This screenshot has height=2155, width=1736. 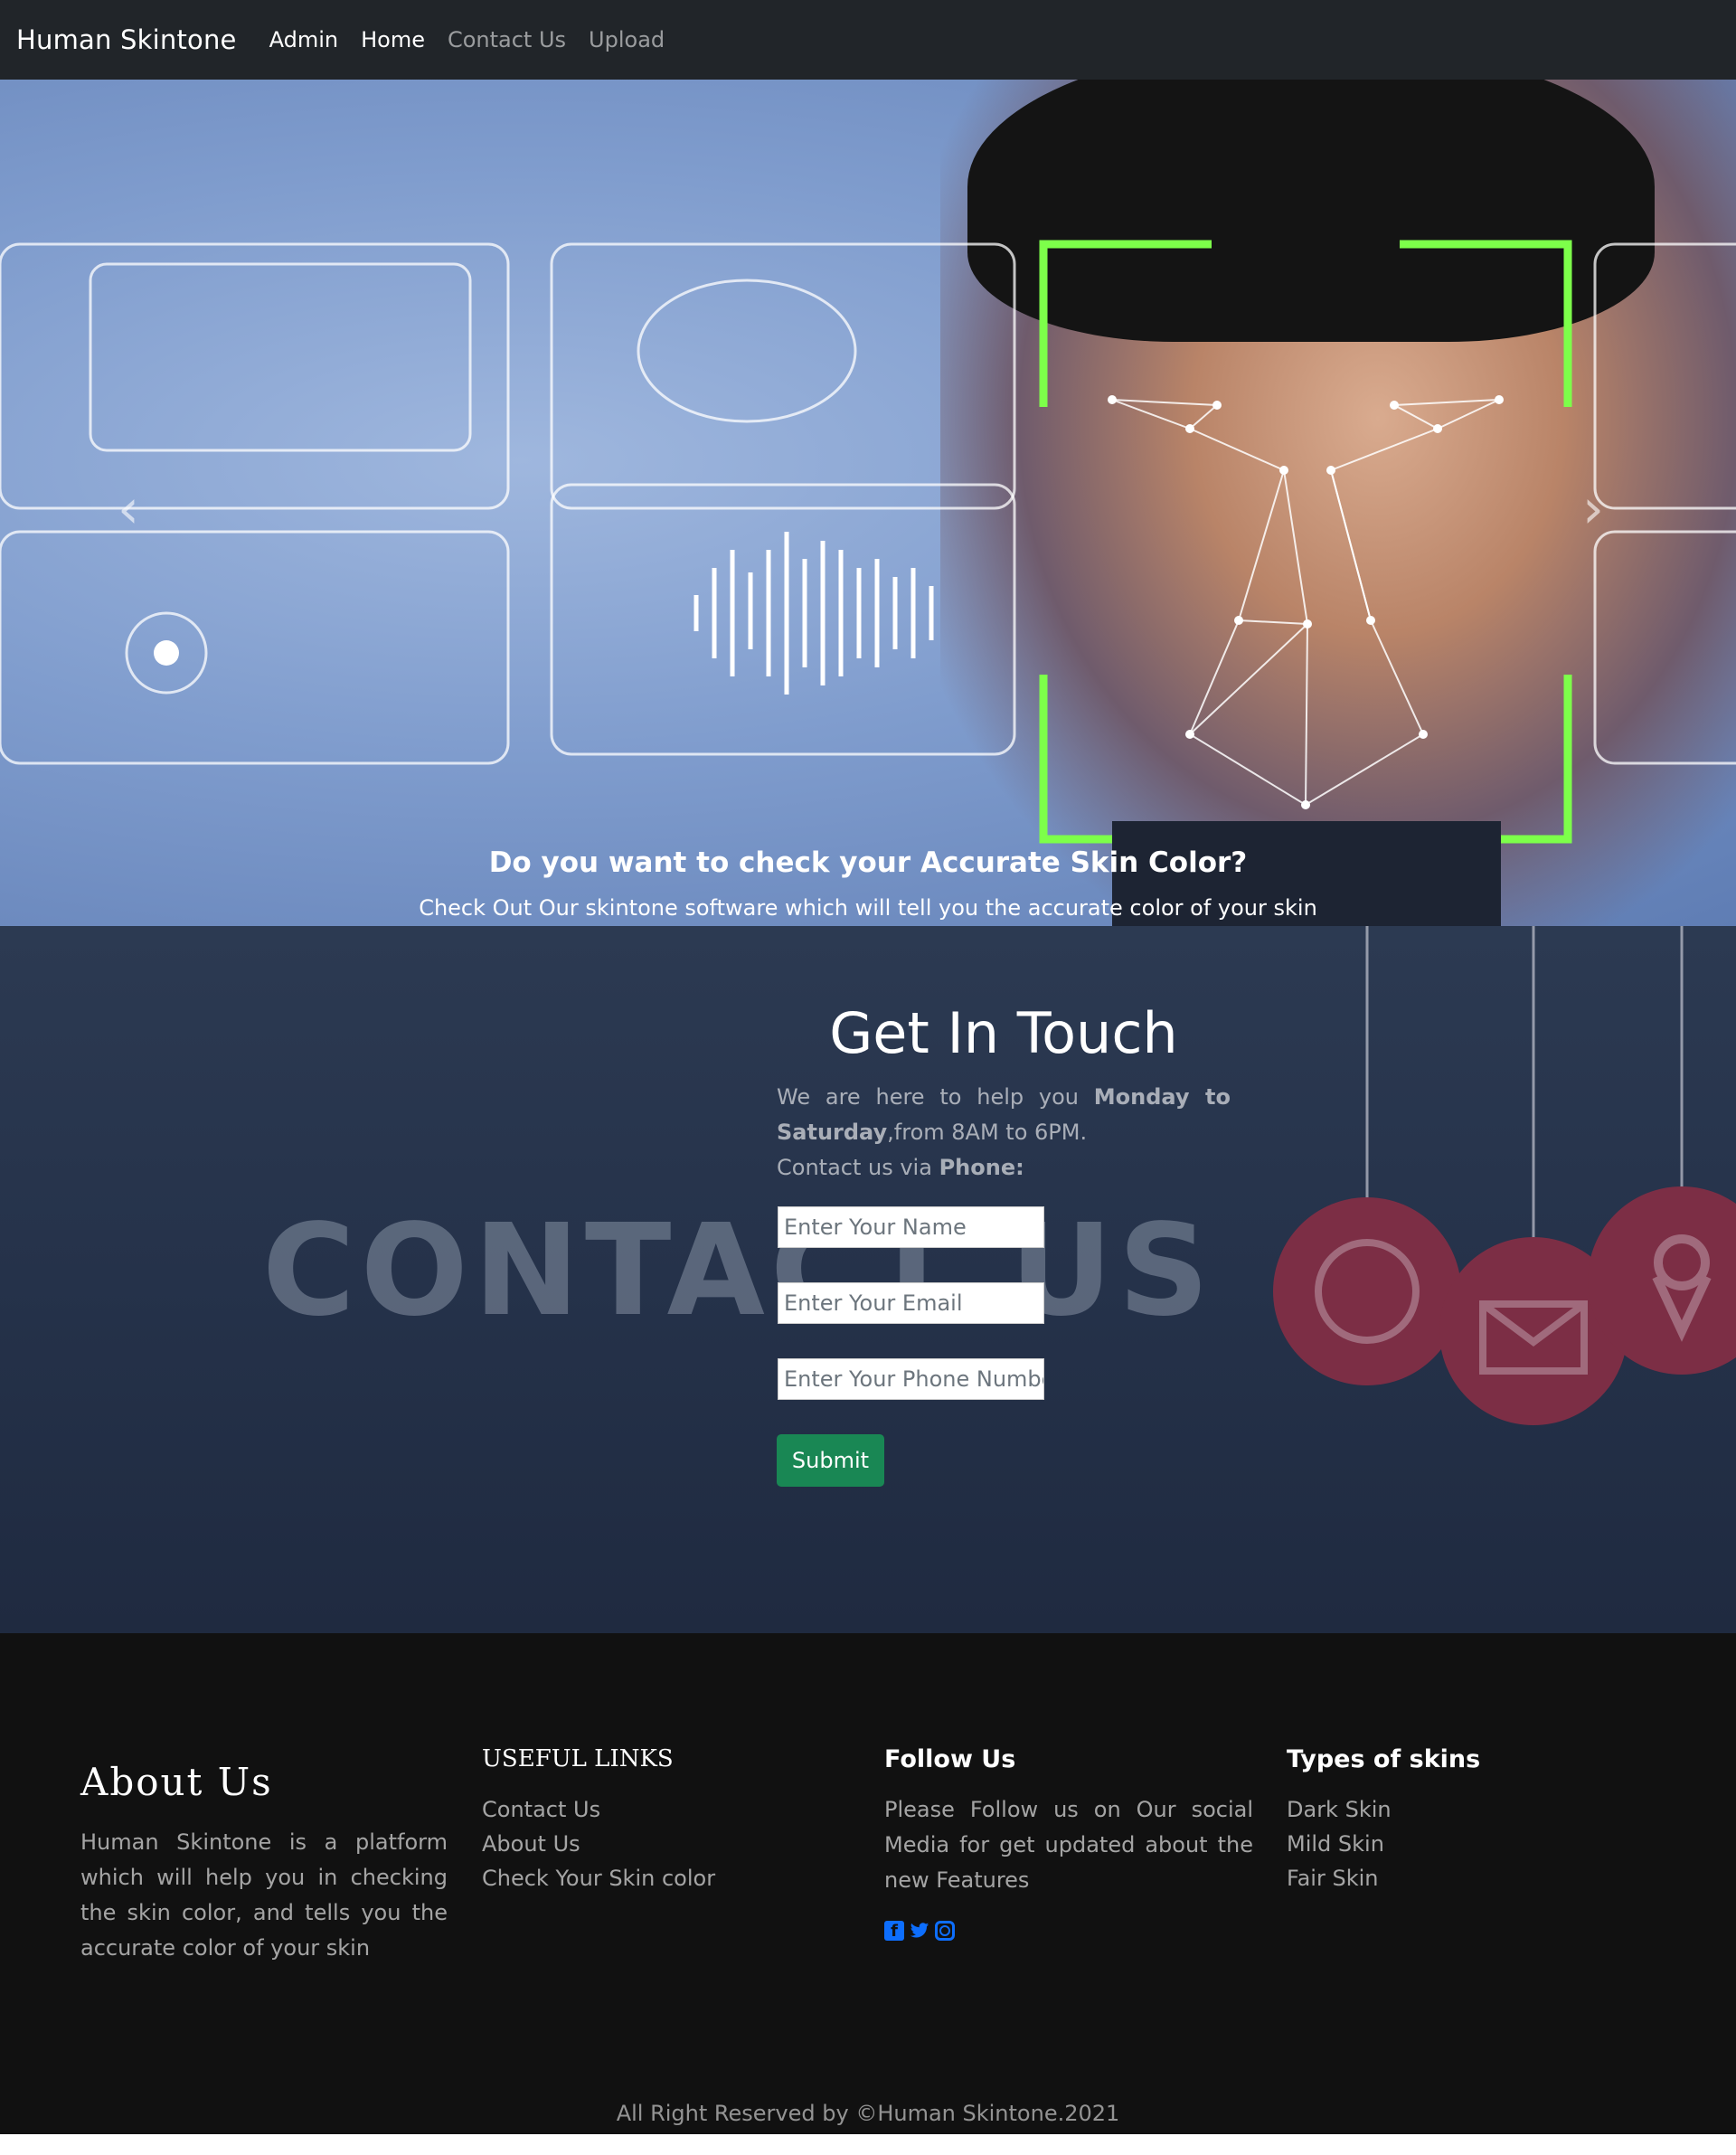 I want to click on footer-link-contact-us: Contact Us, so click(x=599, y=1810).